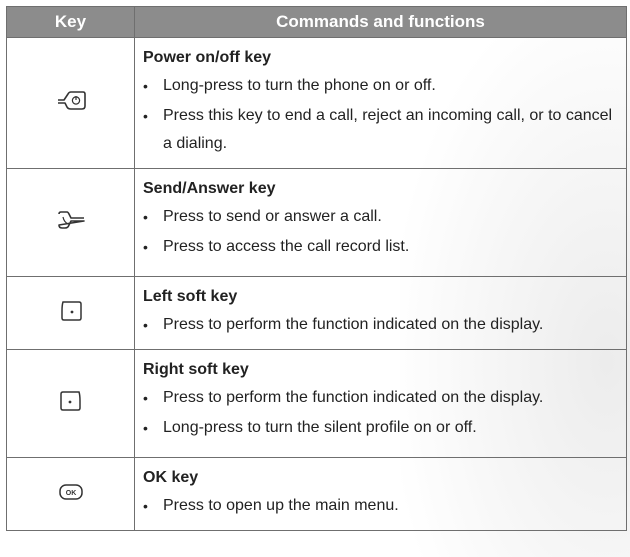 The height and width of the screenshot is (557, 630). I want to click on key-cell: OK, so click(70, 494).